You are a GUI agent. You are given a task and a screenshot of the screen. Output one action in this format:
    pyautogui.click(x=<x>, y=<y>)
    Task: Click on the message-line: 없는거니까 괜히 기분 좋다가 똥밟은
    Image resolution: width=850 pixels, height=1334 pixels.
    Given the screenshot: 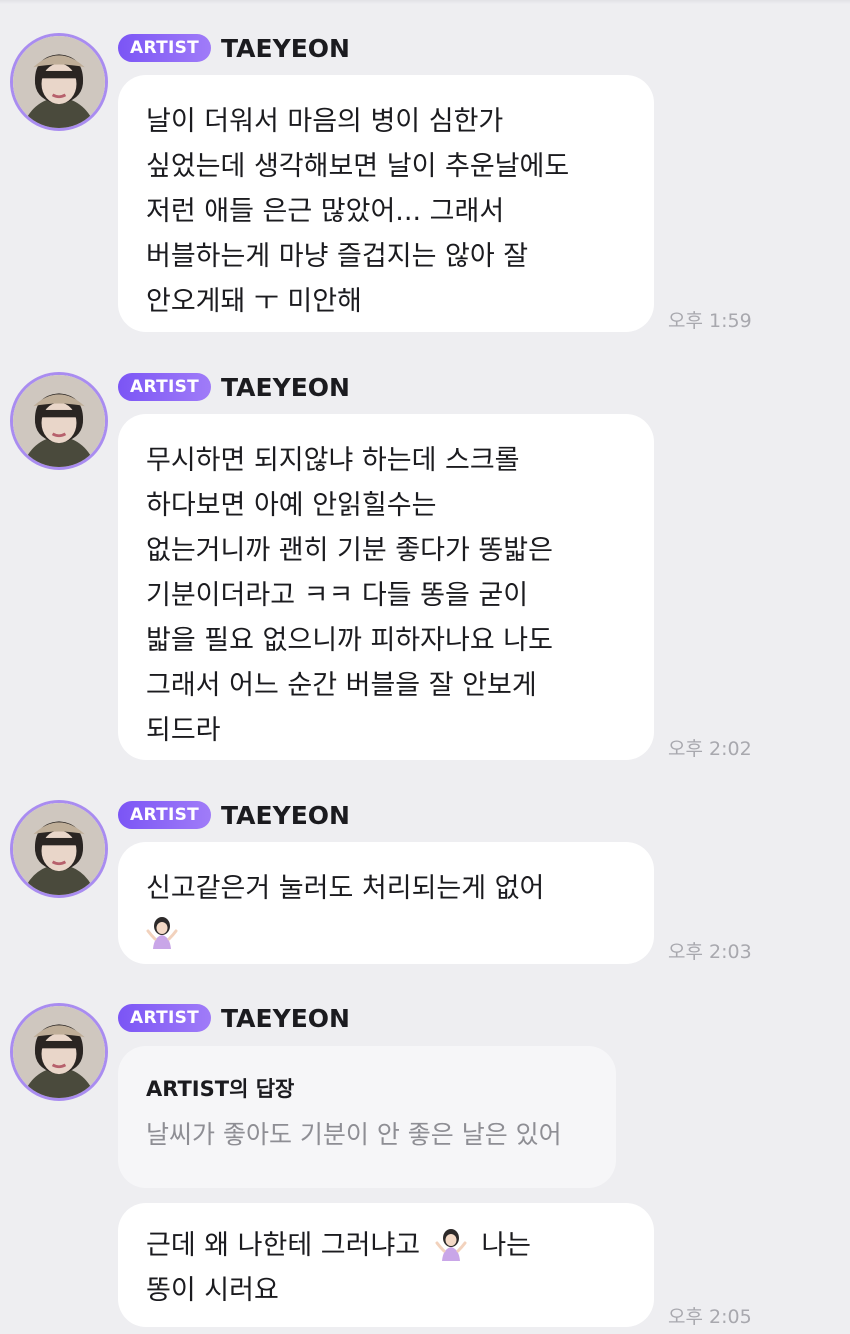 What is the action you would take?
    pyautogui.click(x=349, y=550)
    